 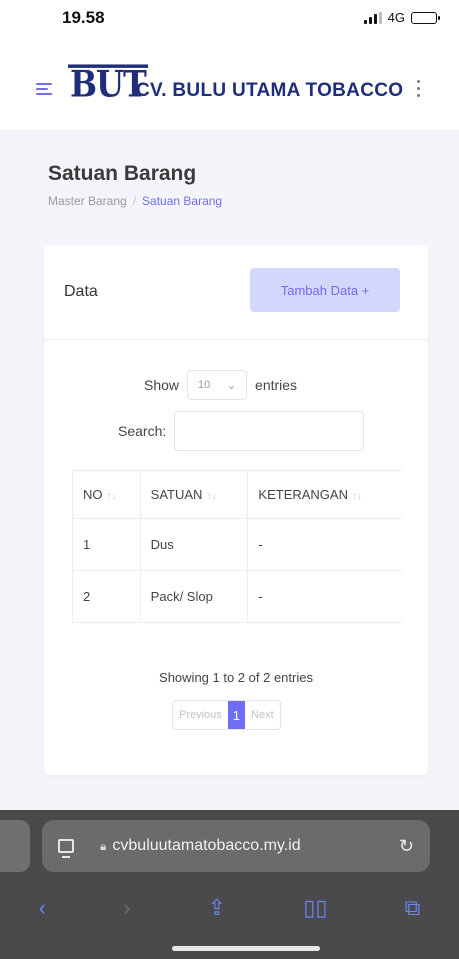 What do you see at coordinates (87, 201) in the screenshot?
I see `breadcrumb-parent: Master Barang` at bounding box center [87, 201].